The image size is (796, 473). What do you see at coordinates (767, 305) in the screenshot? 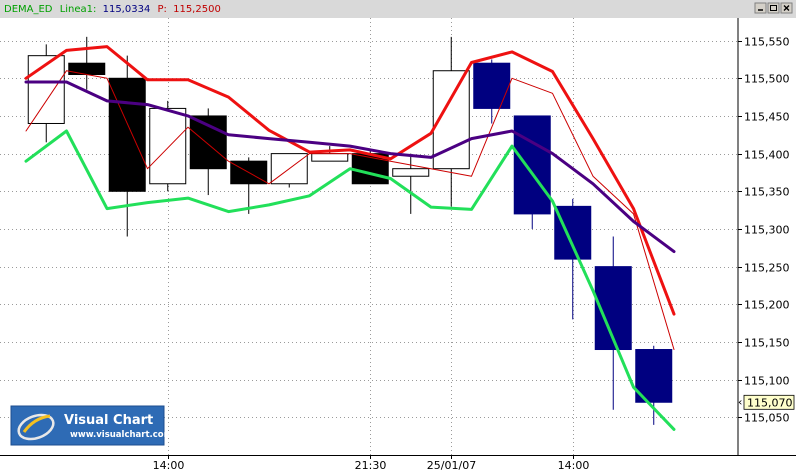
I see `y-tick-label: 115,200` at bounding box center [767, 305].